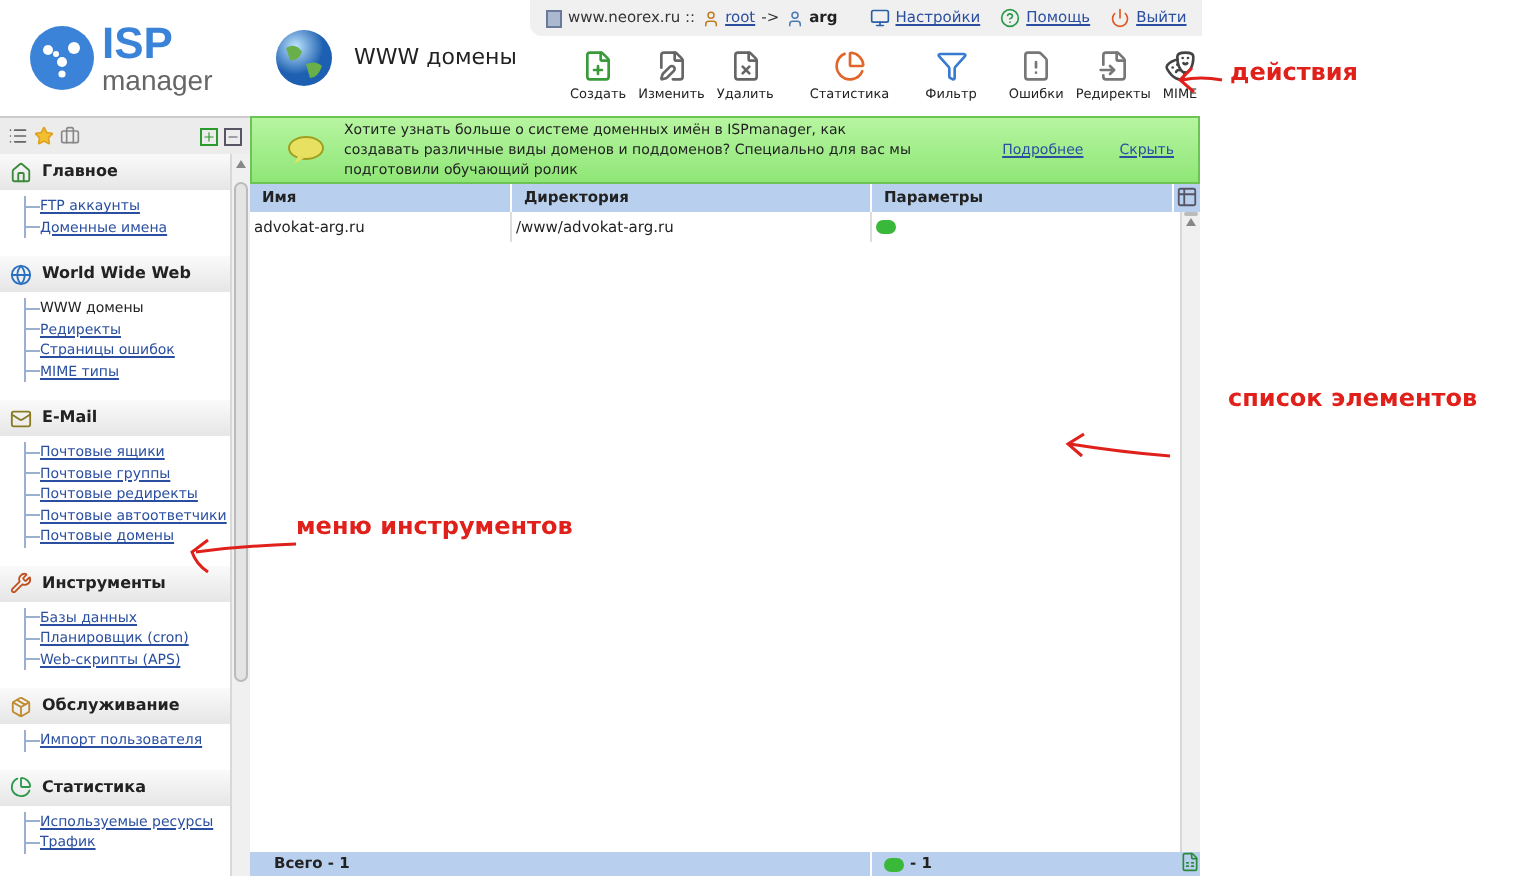 Image resolution: width=1520 pixels, height=876 pixels. What do you see at coordinates (233, 136) in the screenshot?
I see `collapse-icon` at bounding box center [233, 136].